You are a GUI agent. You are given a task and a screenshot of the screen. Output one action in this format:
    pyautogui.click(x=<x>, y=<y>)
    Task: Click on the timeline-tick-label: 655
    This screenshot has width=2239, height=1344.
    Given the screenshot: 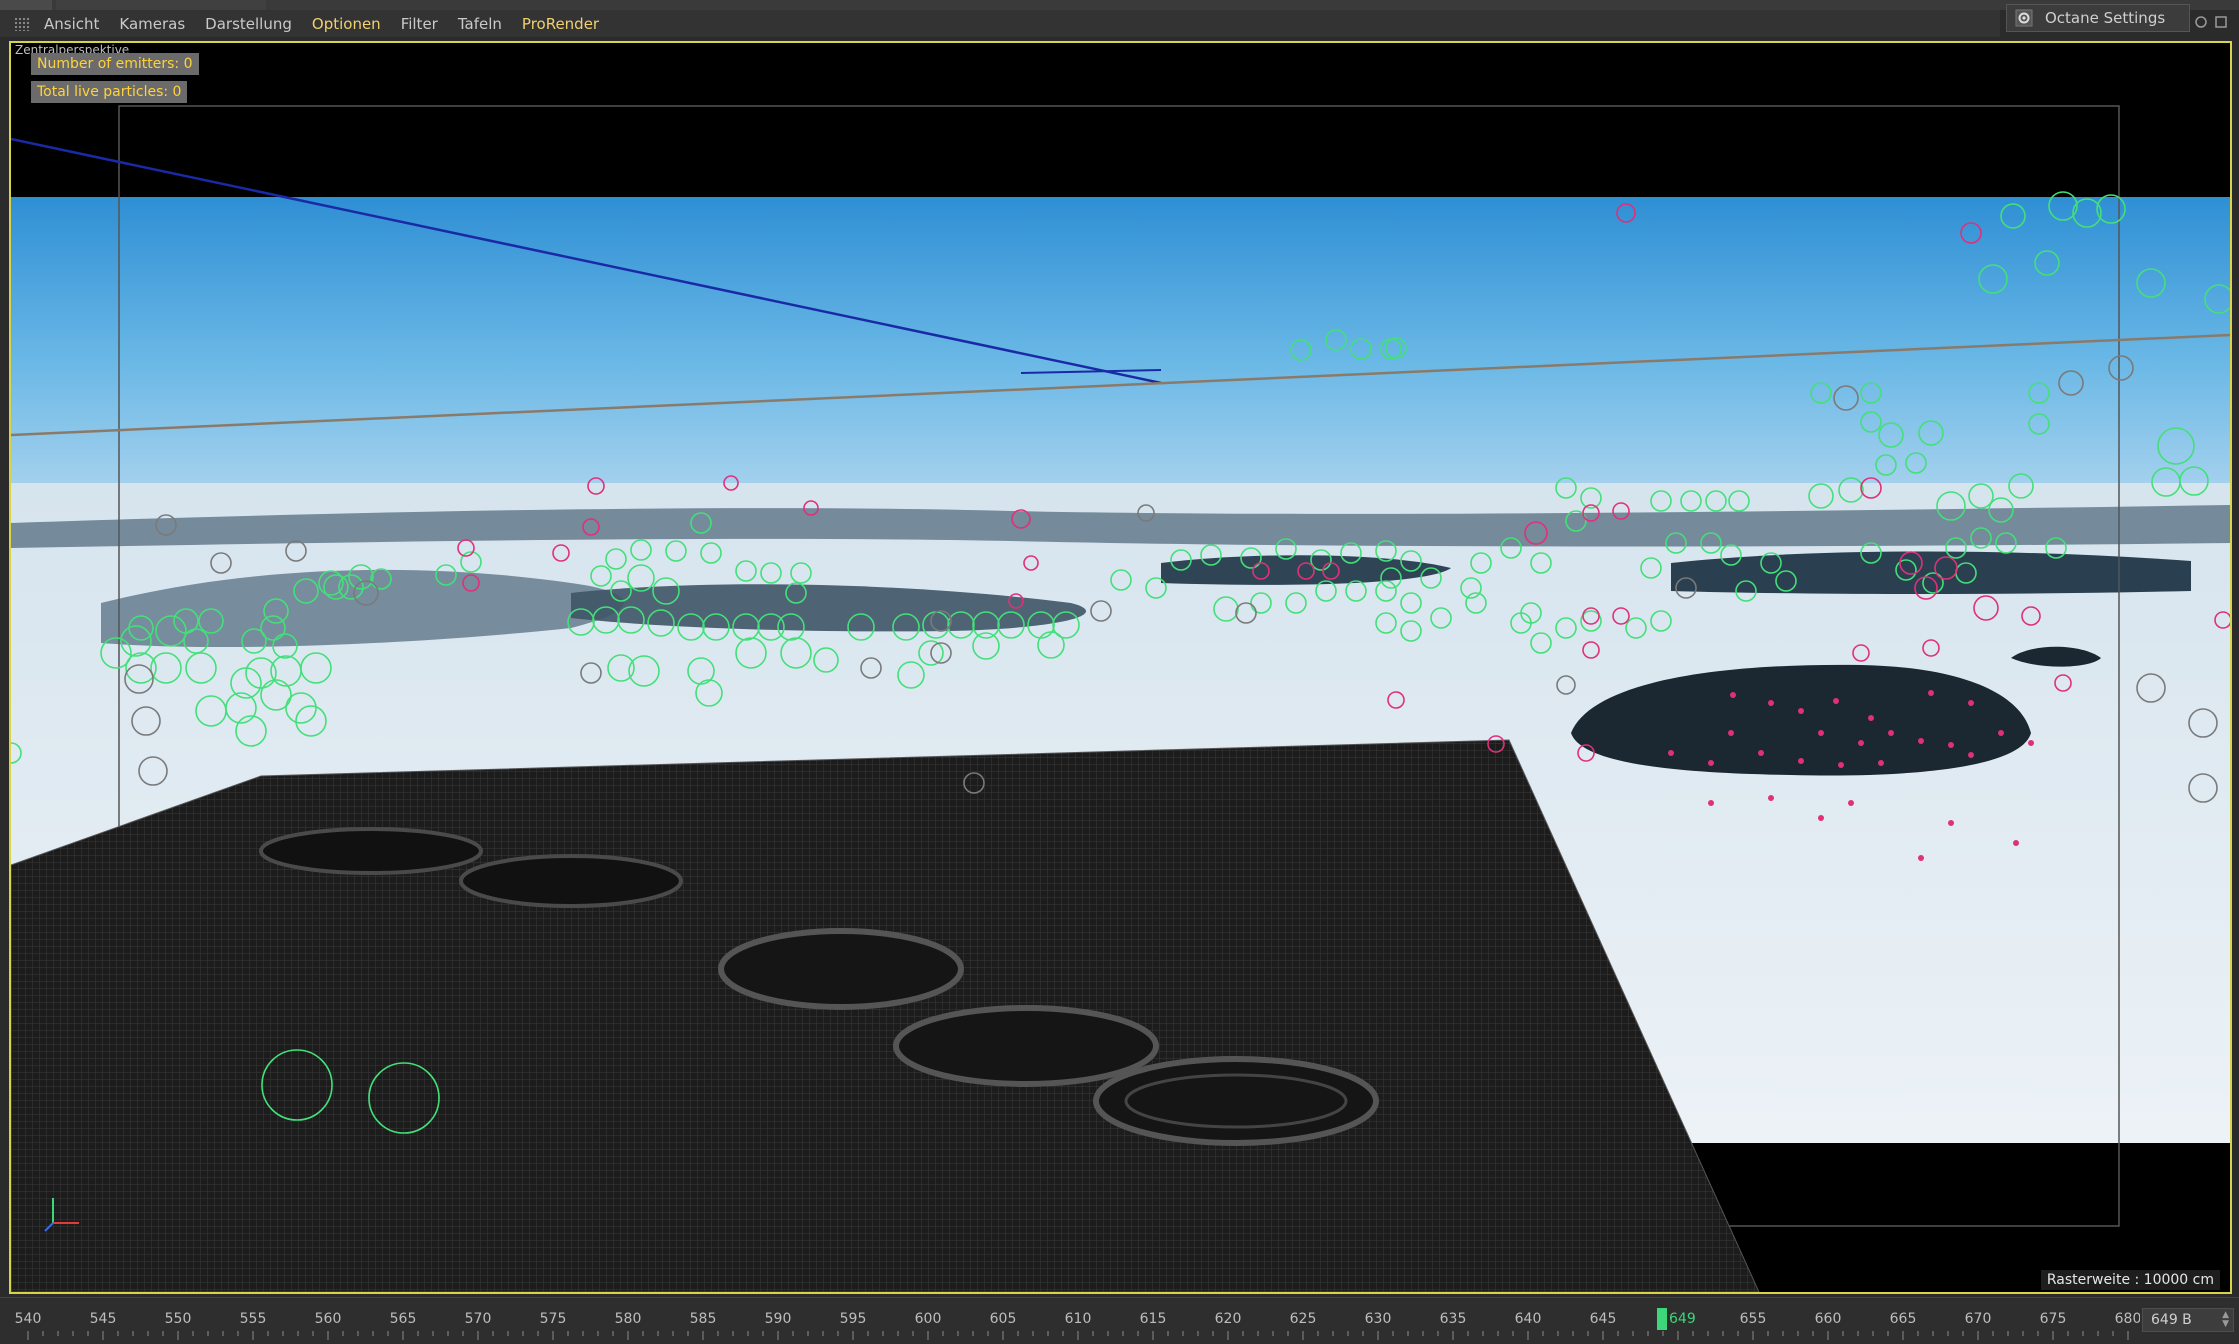 What is the action you would take?
    pyautogui.click(x=1753, y=1319)
    